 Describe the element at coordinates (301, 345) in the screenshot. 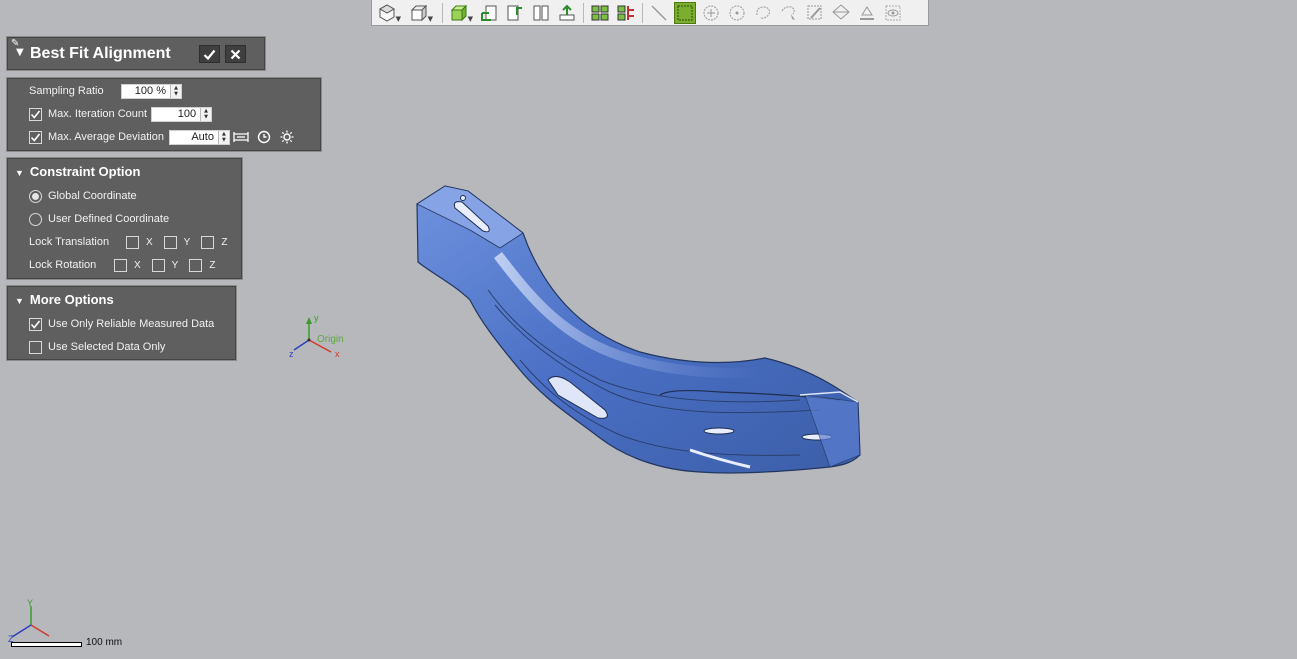

I see `origin-z-axis` at that location.